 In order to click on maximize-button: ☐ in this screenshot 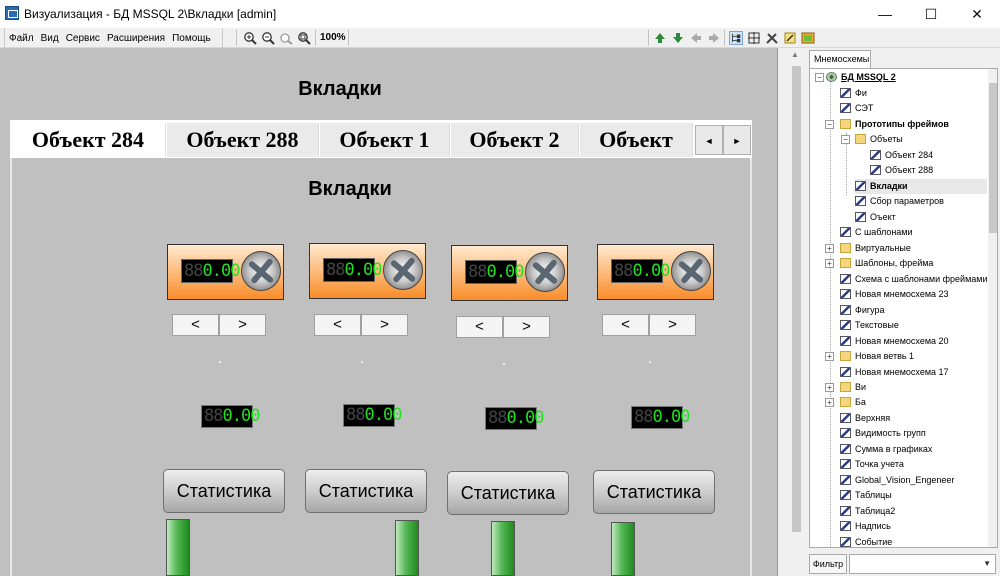, I will do `click(931, 14)`.